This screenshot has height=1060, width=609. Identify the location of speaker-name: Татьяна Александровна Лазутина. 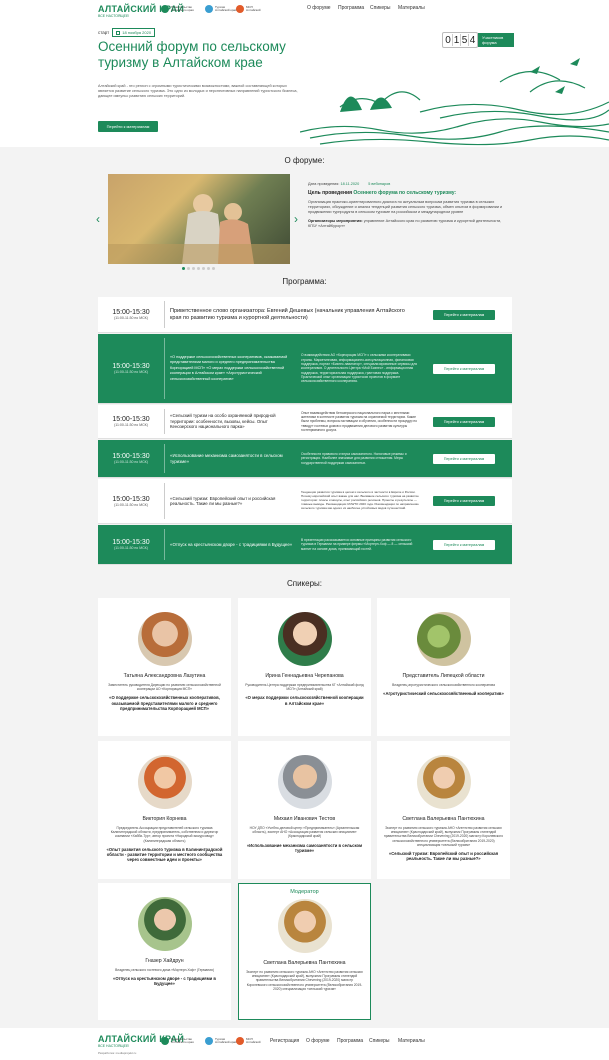
(164, 676).